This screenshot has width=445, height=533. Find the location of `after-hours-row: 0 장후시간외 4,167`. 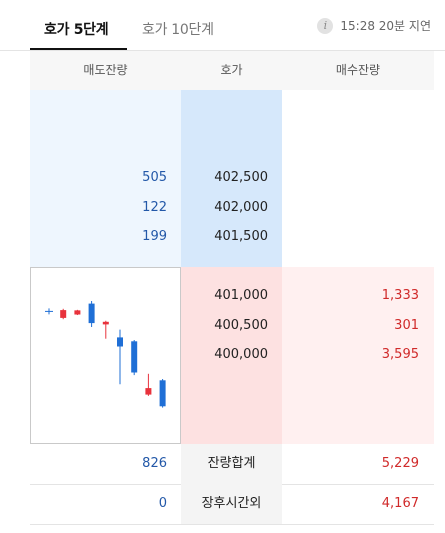

after-hours-row: 0 장후시간외 4,167 is located at coordinates (232, 504).